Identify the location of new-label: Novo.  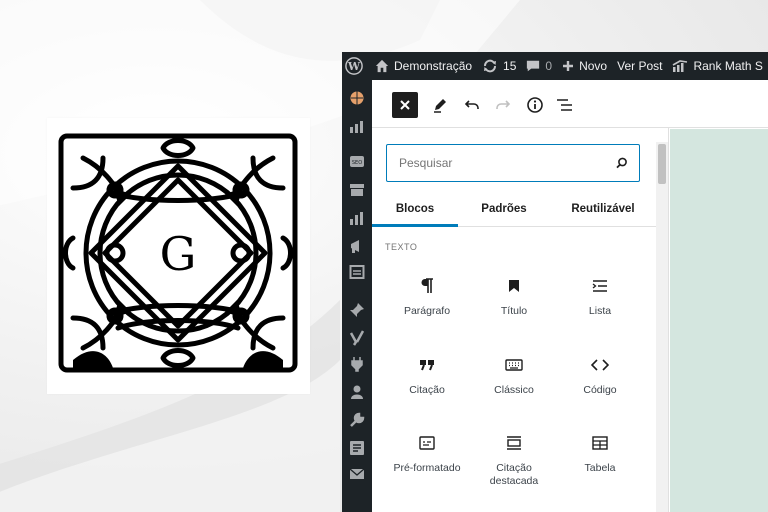
(593, 66).